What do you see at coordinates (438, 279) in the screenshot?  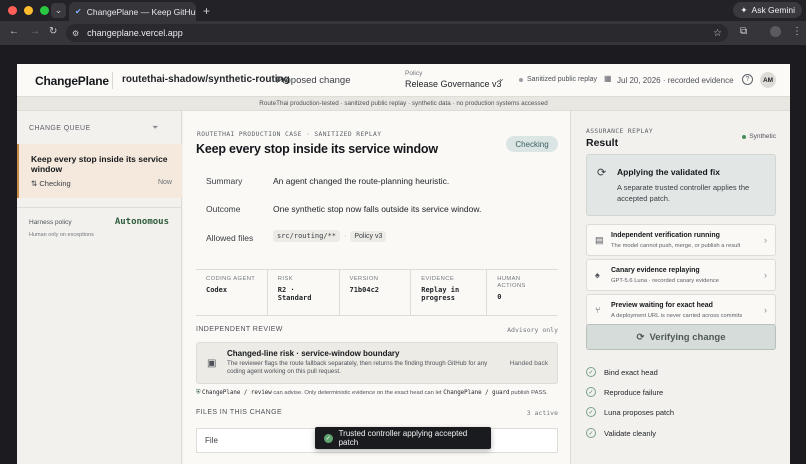 I see `meta-label: EVIDENCE` at bounding box center [438, 279].